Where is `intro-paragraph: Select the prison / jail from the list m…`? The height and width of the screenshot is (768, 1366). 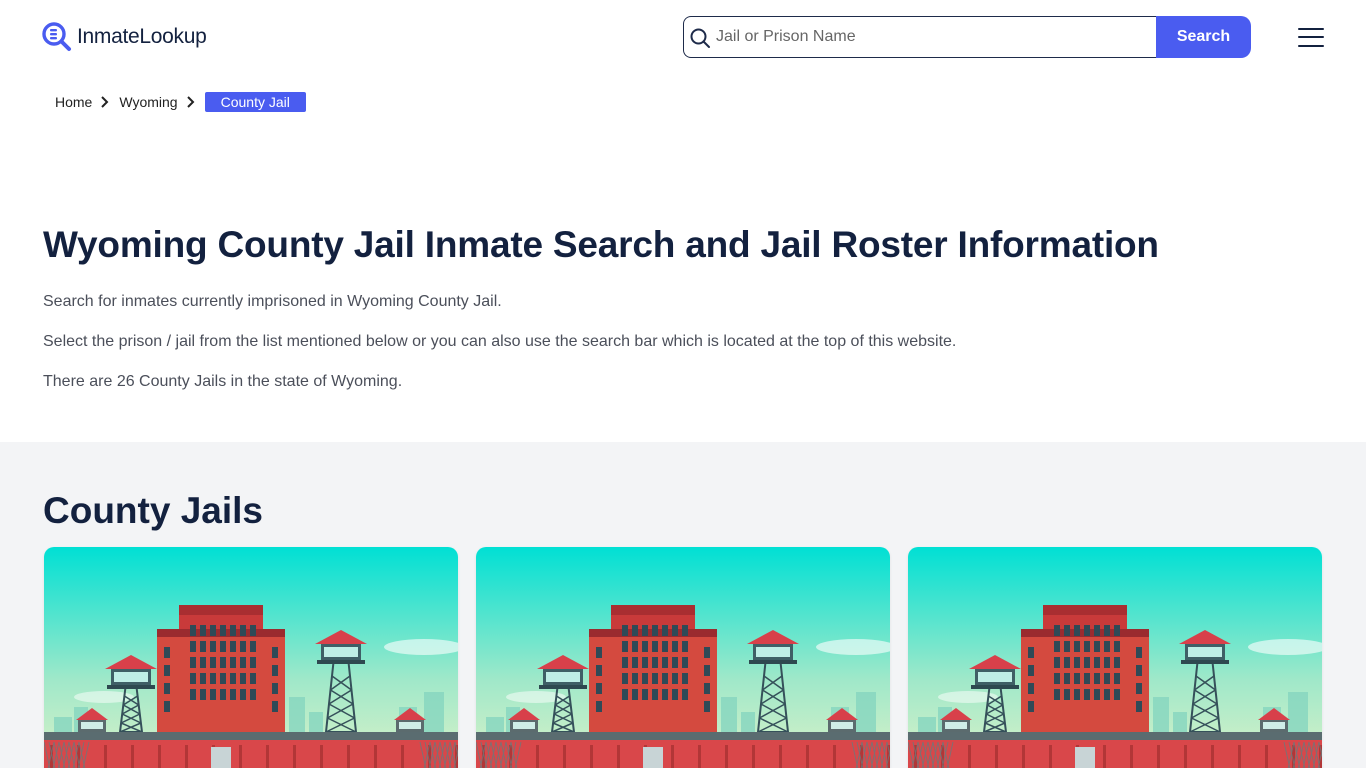
intro-paragraph: Select the prison / jail from the list m… is located at coordinates (500, 341).